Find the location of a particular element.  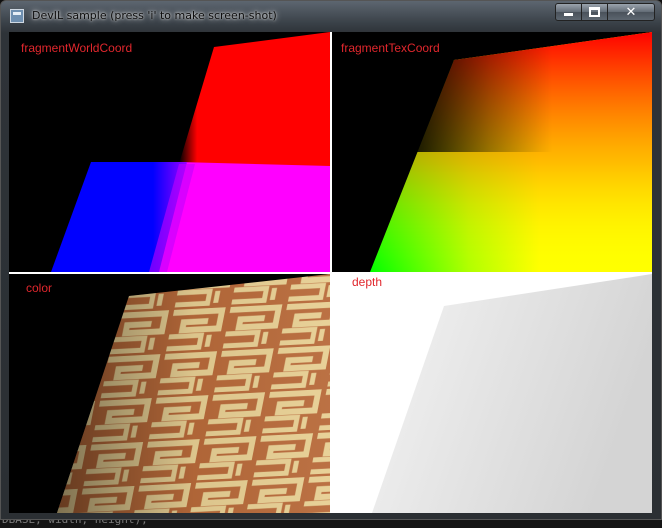

world-red-region is located at coordinates (254, 99).